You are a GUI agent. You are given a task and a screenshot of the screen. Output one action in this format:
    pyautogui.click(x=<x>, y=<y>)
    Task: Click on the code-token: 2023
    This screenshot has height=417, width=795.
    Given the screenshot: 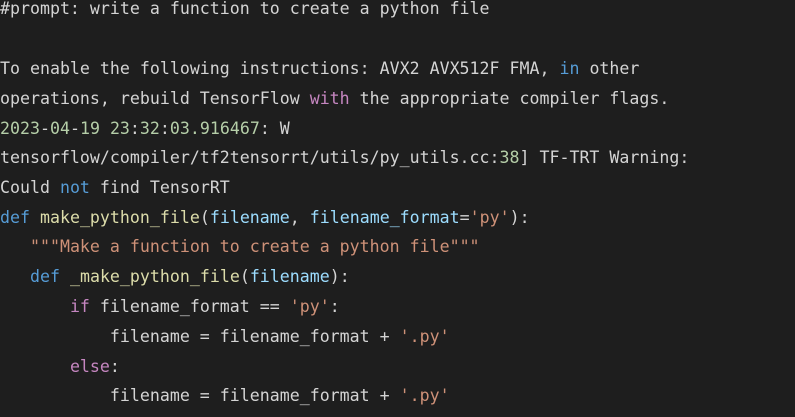 What is the action you would take?
    pyautogui.click(x=20, y=128)
    